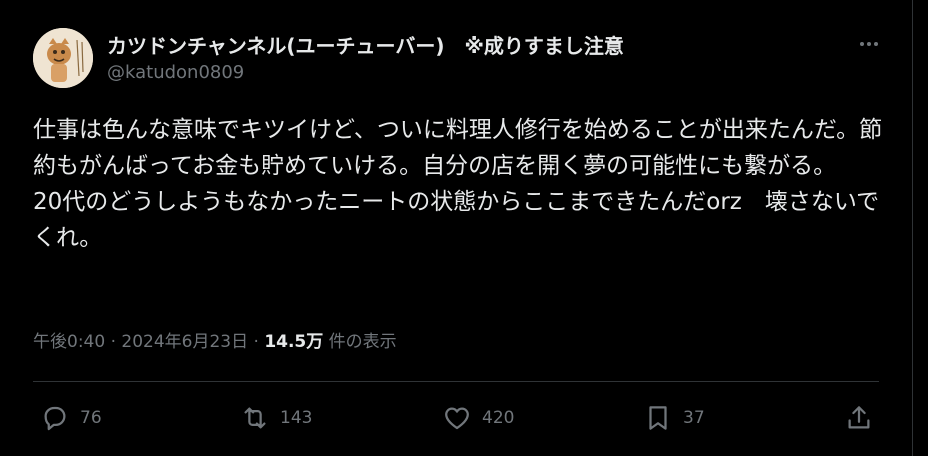 This screenshot has width=928, height=456. Describe the element at coordinates (694, 418) in the screenshot. I see `bookmark-count: 37` at that location.